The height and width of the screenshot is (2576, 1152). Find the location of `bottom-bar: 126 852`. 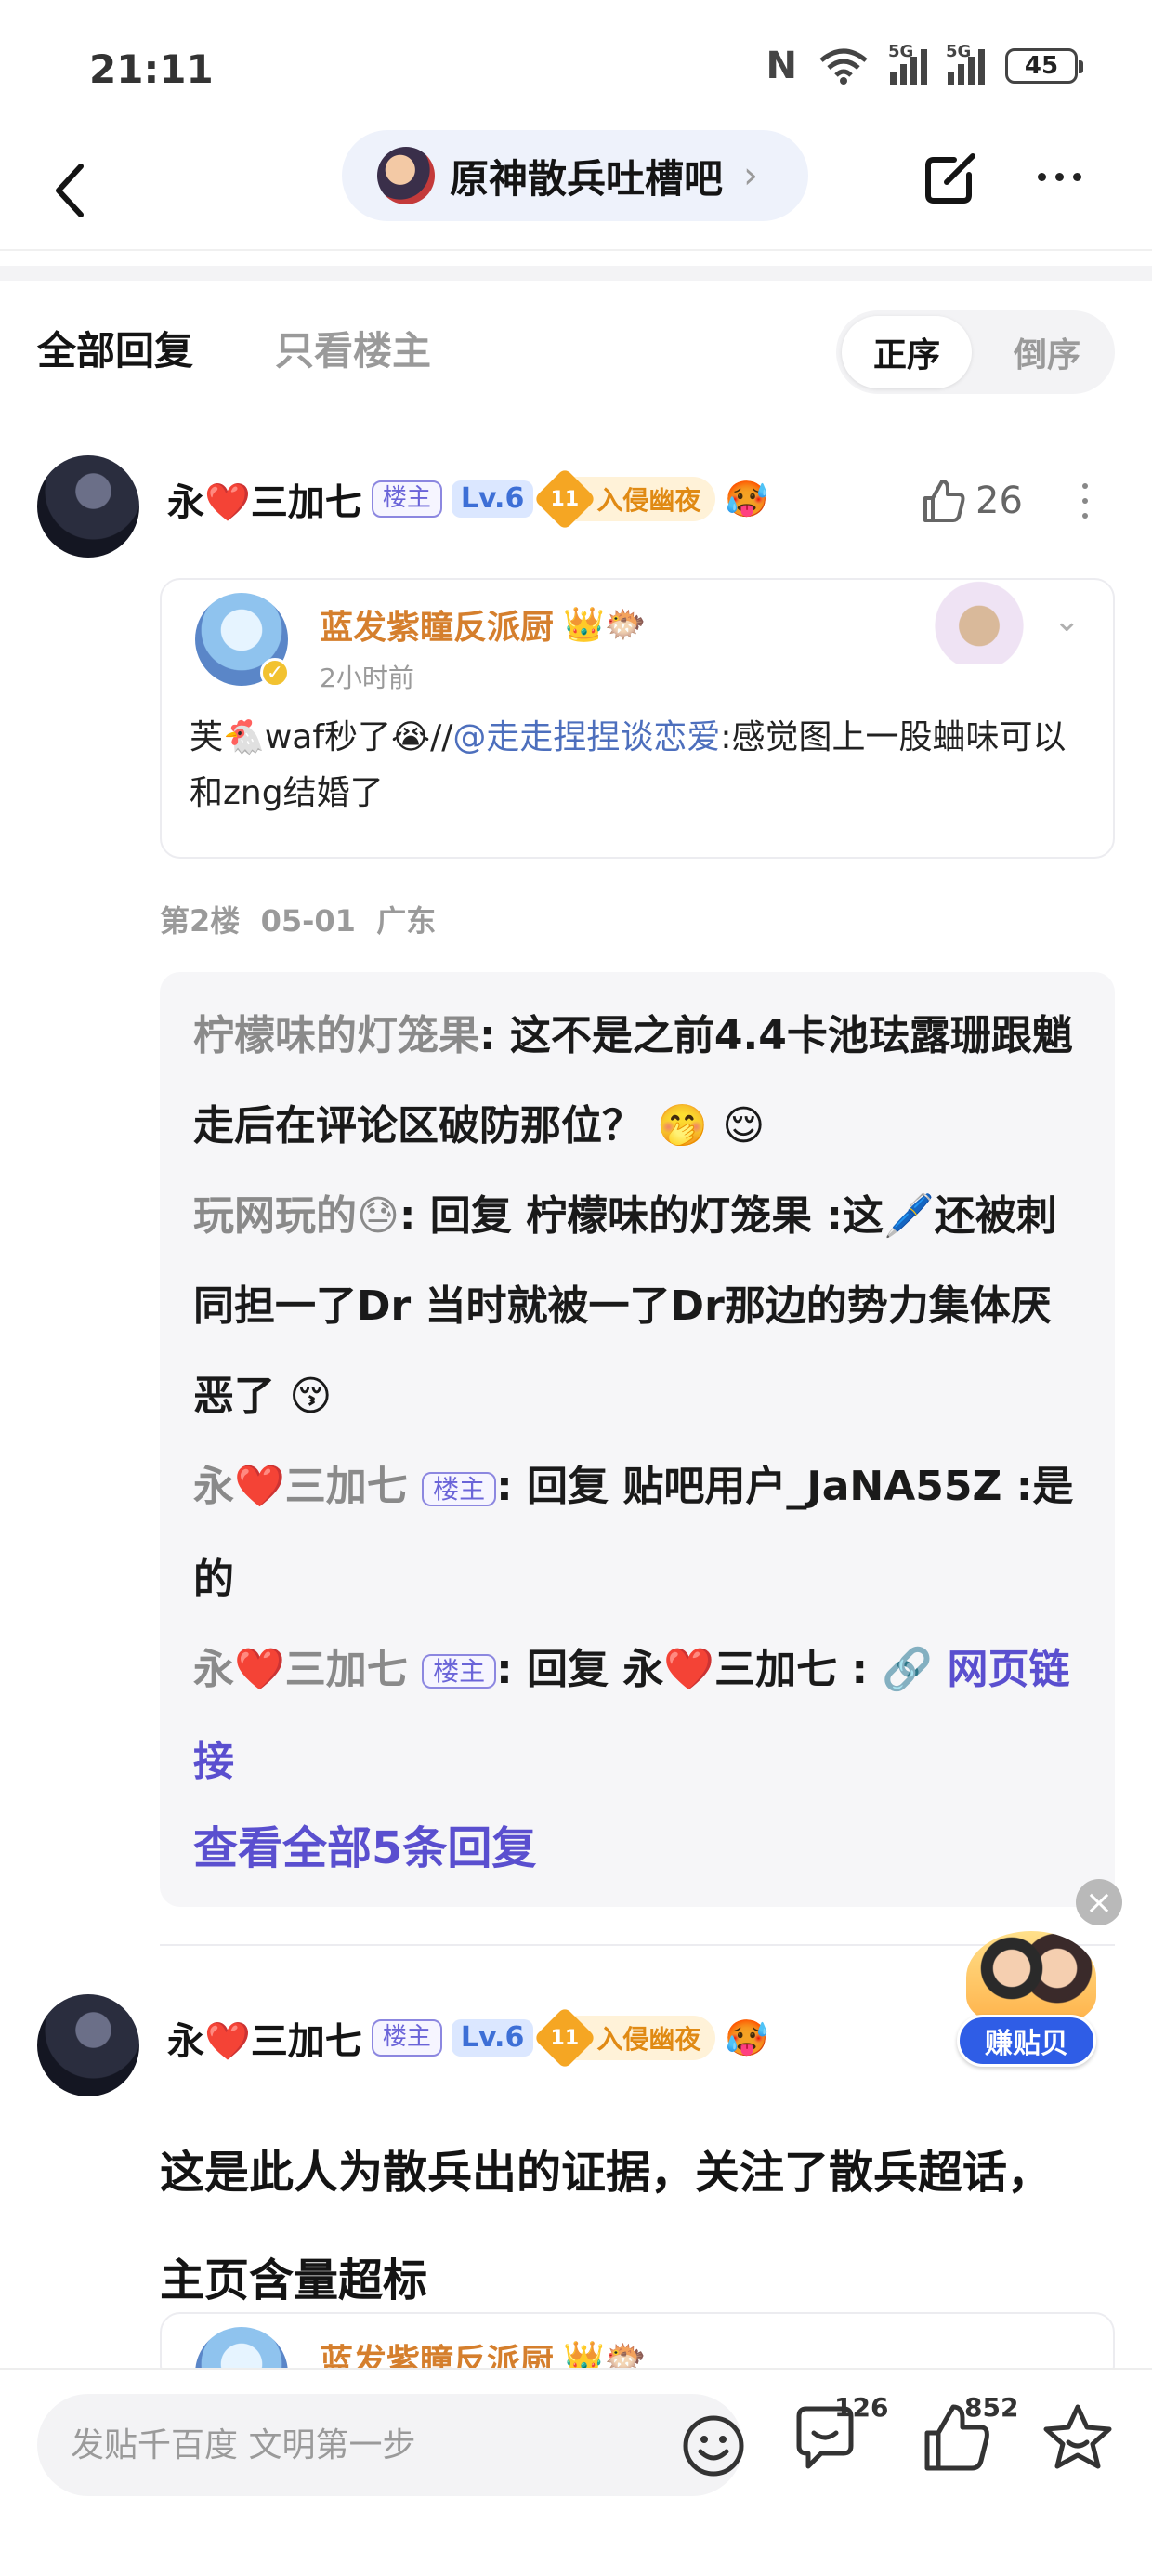

bottom-bar: 126 852 is located at coordinates (576, 2472).